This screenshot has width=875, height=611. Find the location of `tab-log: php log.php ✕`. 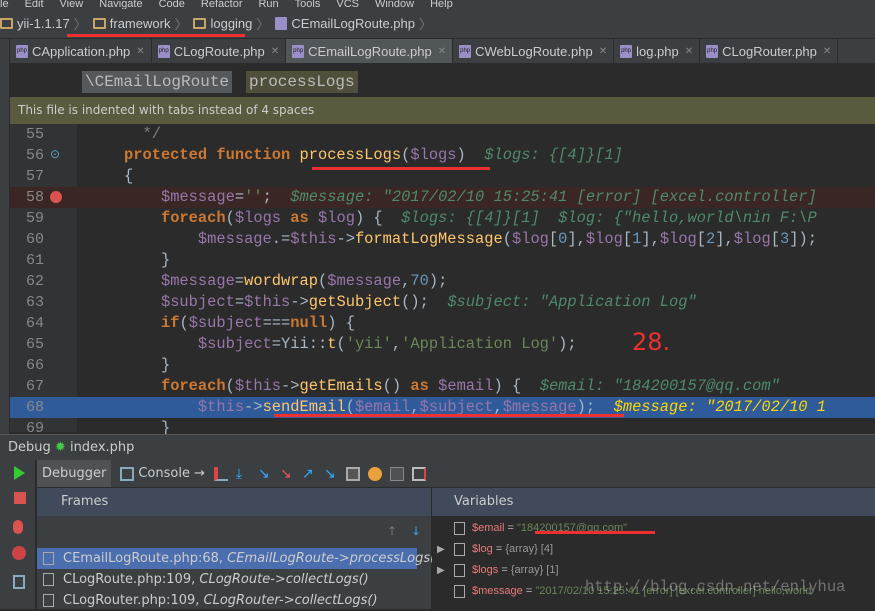

tab-log: php log.php ✕ is located at coordinates (657, 51).